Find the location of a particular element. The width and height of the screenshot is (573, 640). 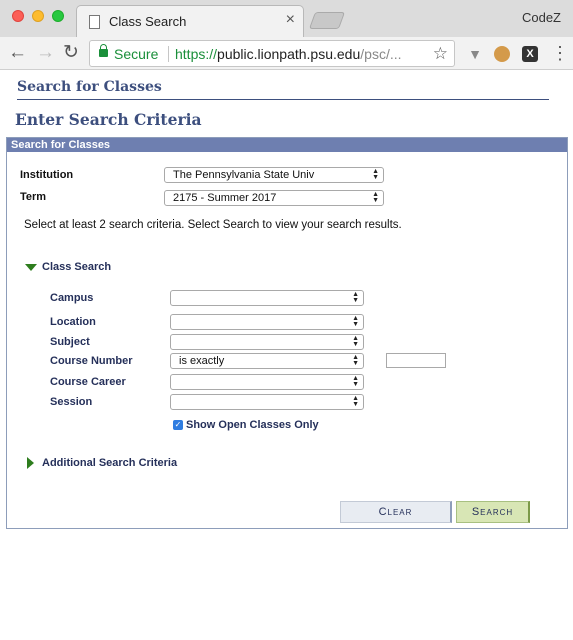

x-extension-icon: X is located at coordinates (530, 54).